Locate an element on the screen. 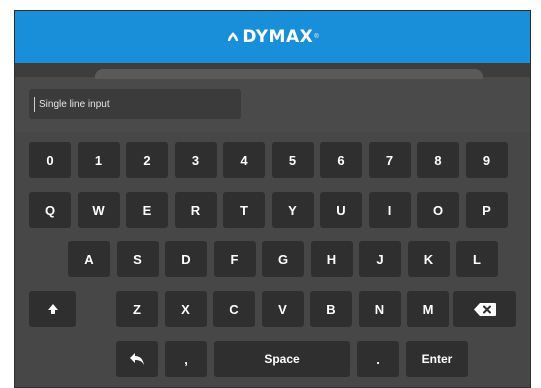  key-u: U is located at coordinates (341, 210).